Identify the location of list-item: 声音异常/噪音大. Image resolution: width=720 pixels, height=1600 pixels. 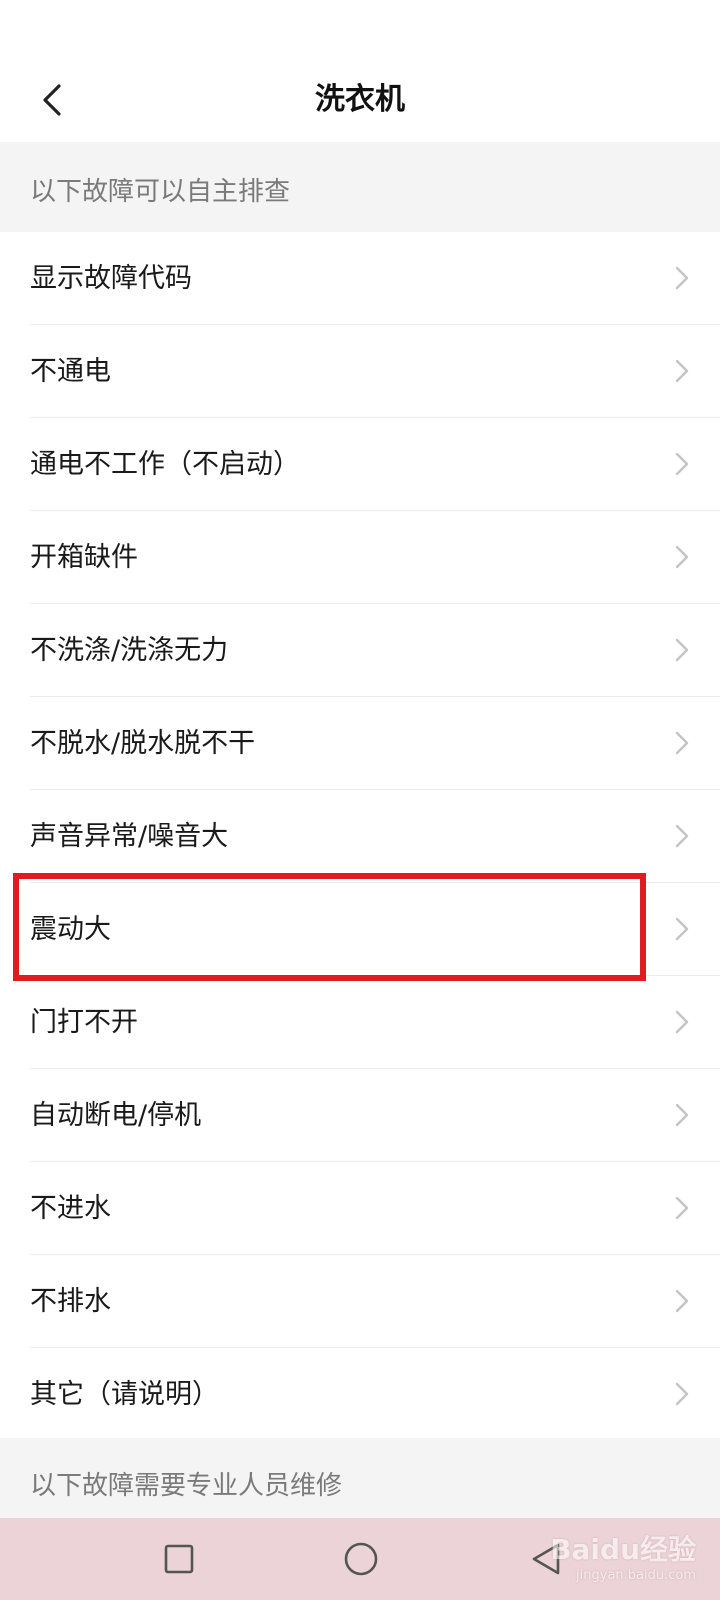
(360, 836).